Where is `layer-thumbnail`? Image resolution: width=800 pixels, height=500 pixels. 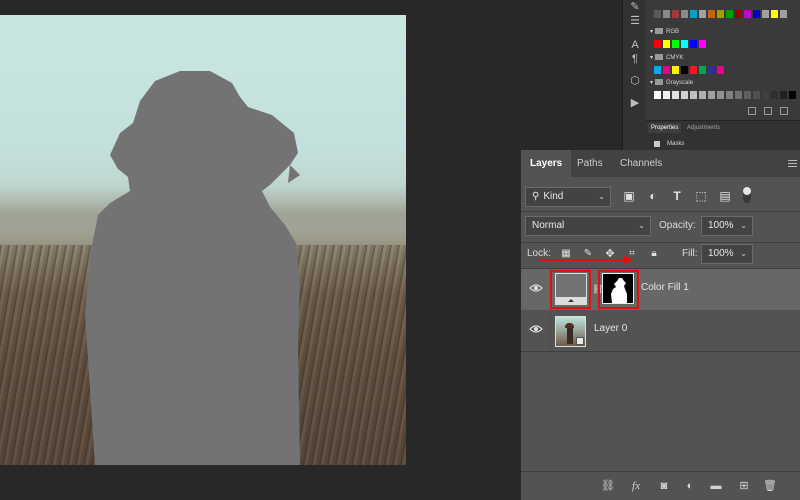
layer-thumbnail is located at coordinates (570, 331).